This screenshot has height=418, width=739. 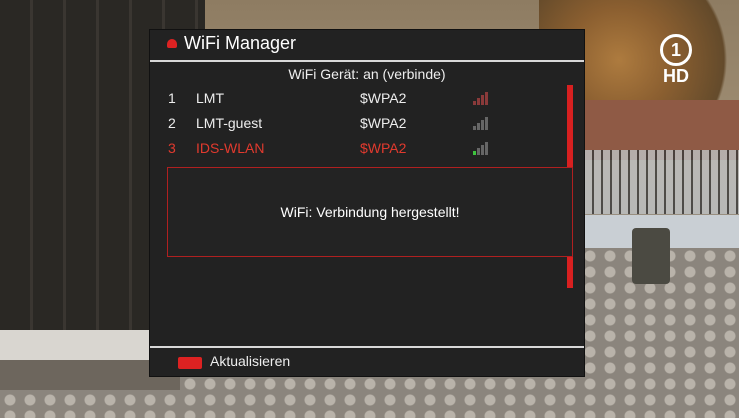 What do you see at coordinates (661, 182) in the screenshot?
I see `background-fence` at bounding box center [661, 182].